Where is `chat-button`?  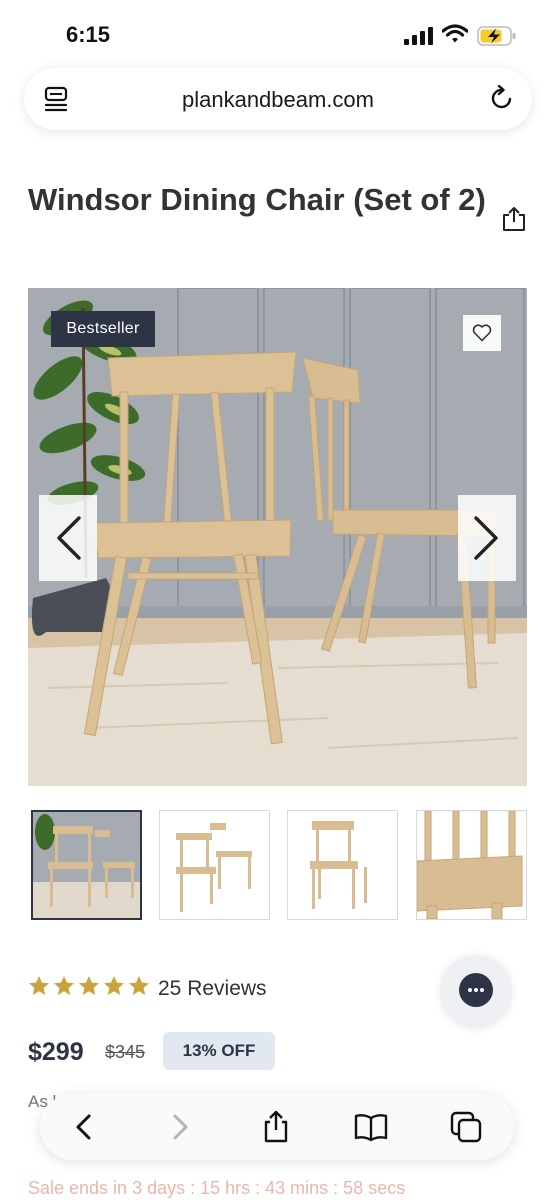 chat-button is located at coordinates (476, 990).